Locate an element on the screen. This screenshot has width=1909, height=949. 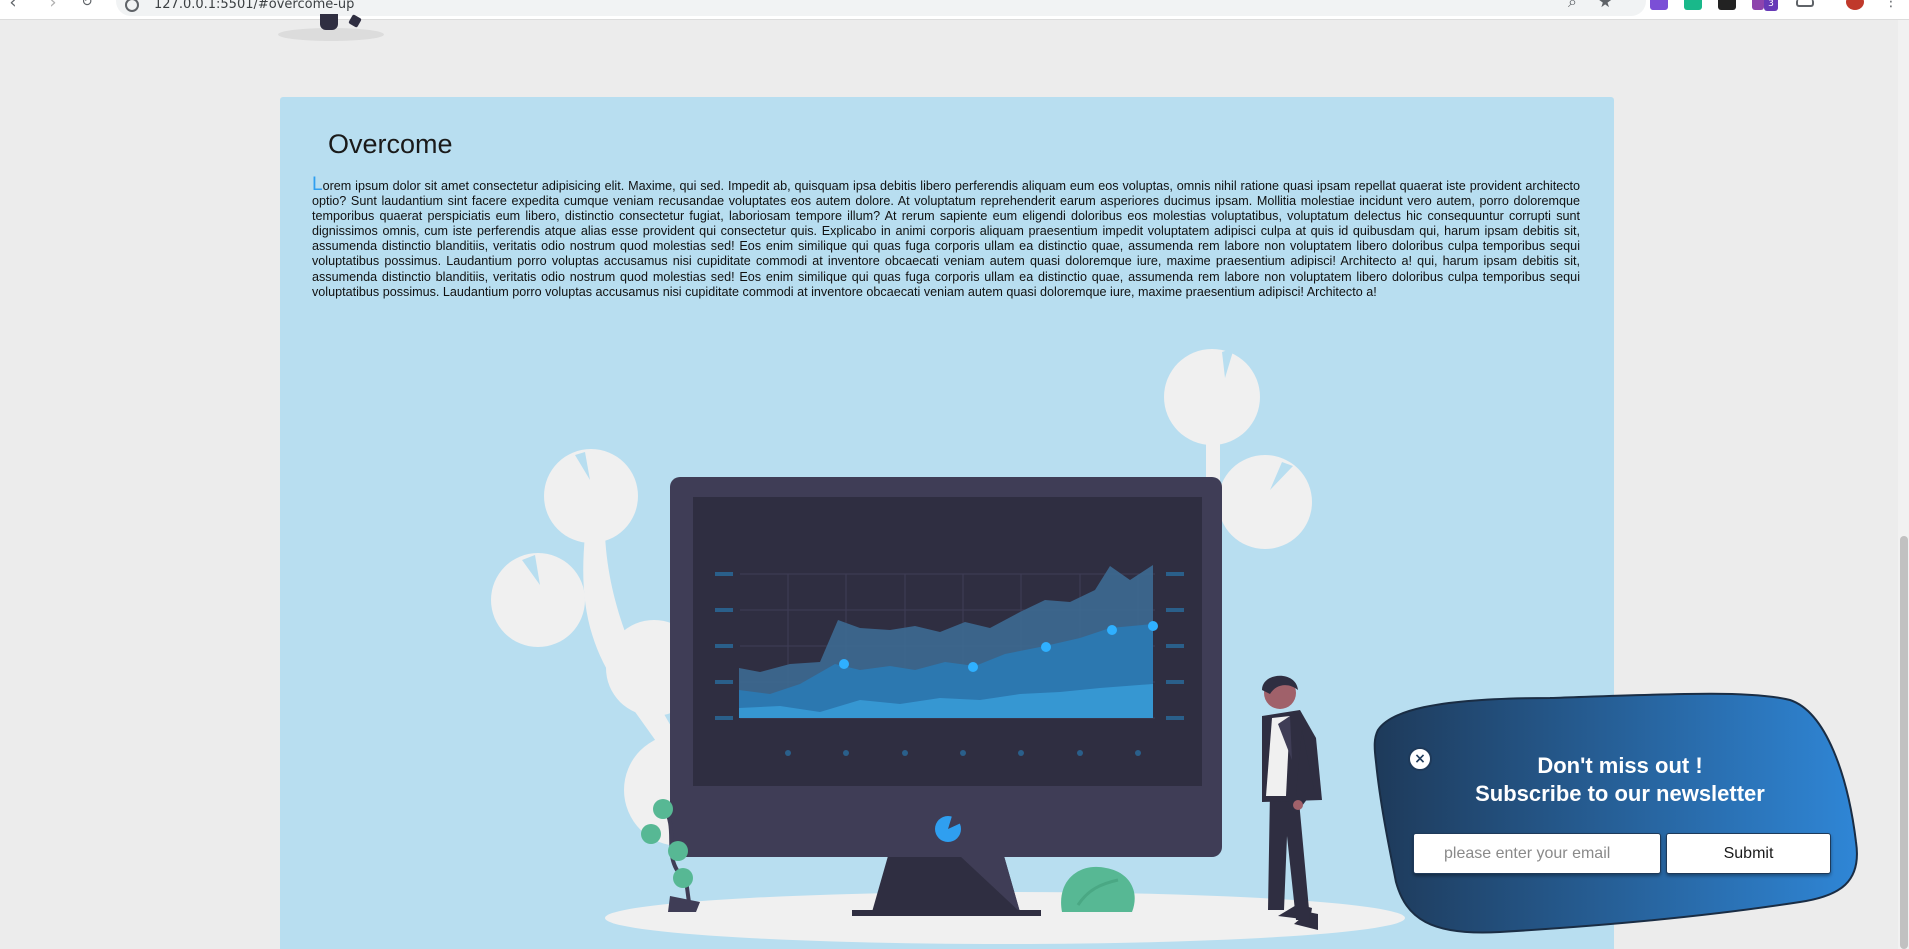
newsletter-subheading: Subscribe to our newsletter is located at coordinates (1620, 793).